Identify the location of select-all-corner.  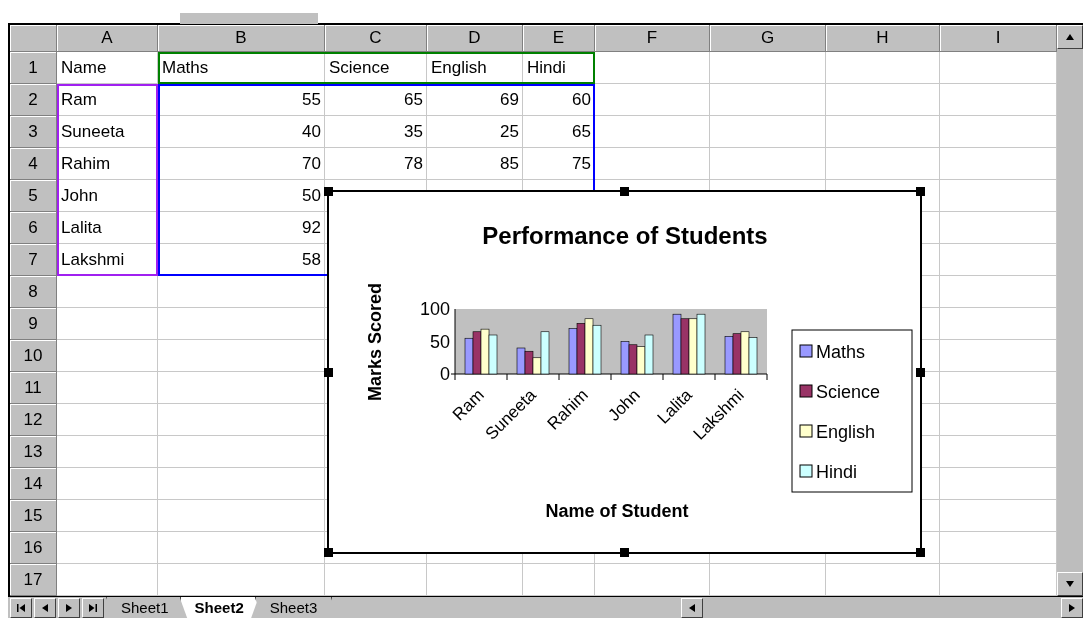
(33, 38).